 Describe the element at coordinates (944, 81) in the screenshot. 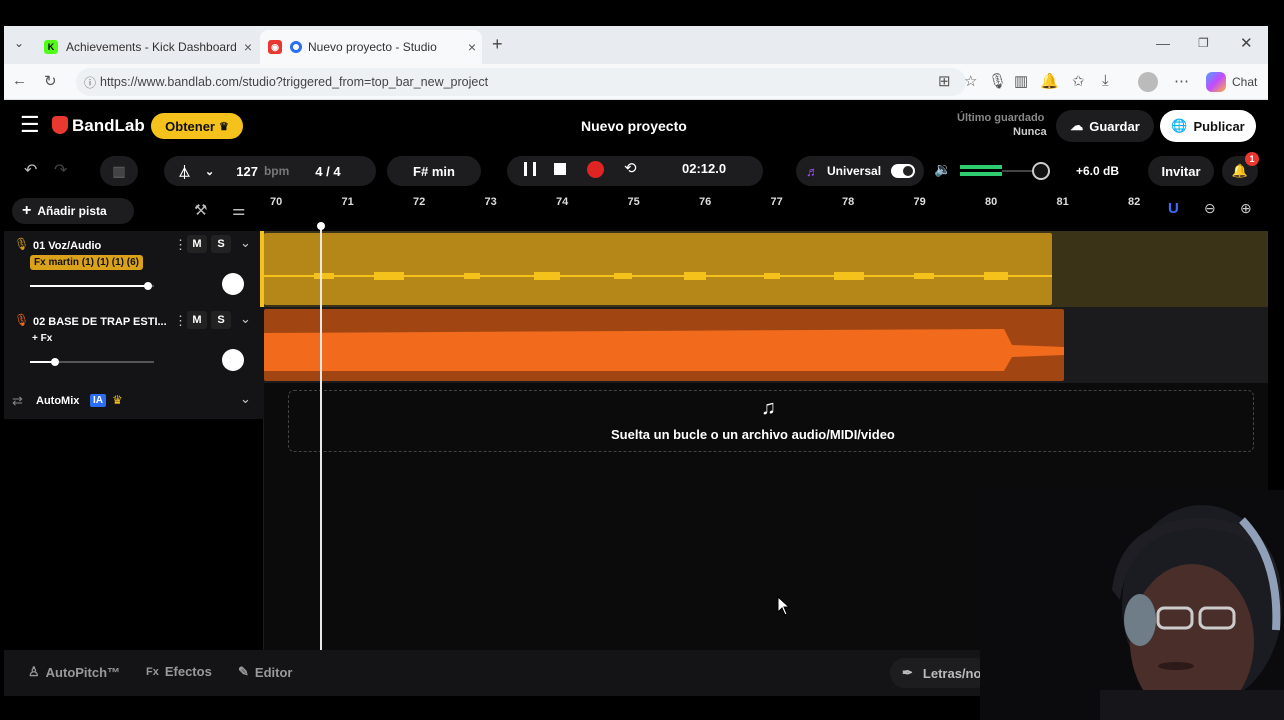

I see `apps-icon: ⊞` at that location.